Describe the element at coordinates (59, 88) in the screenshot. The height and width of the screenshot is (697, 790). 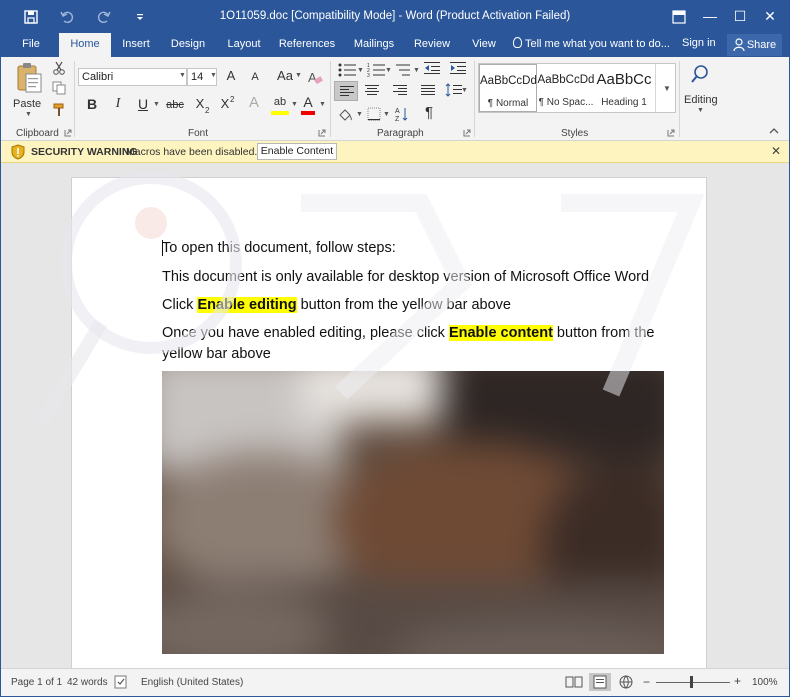
I see `copy-icon` at that location.